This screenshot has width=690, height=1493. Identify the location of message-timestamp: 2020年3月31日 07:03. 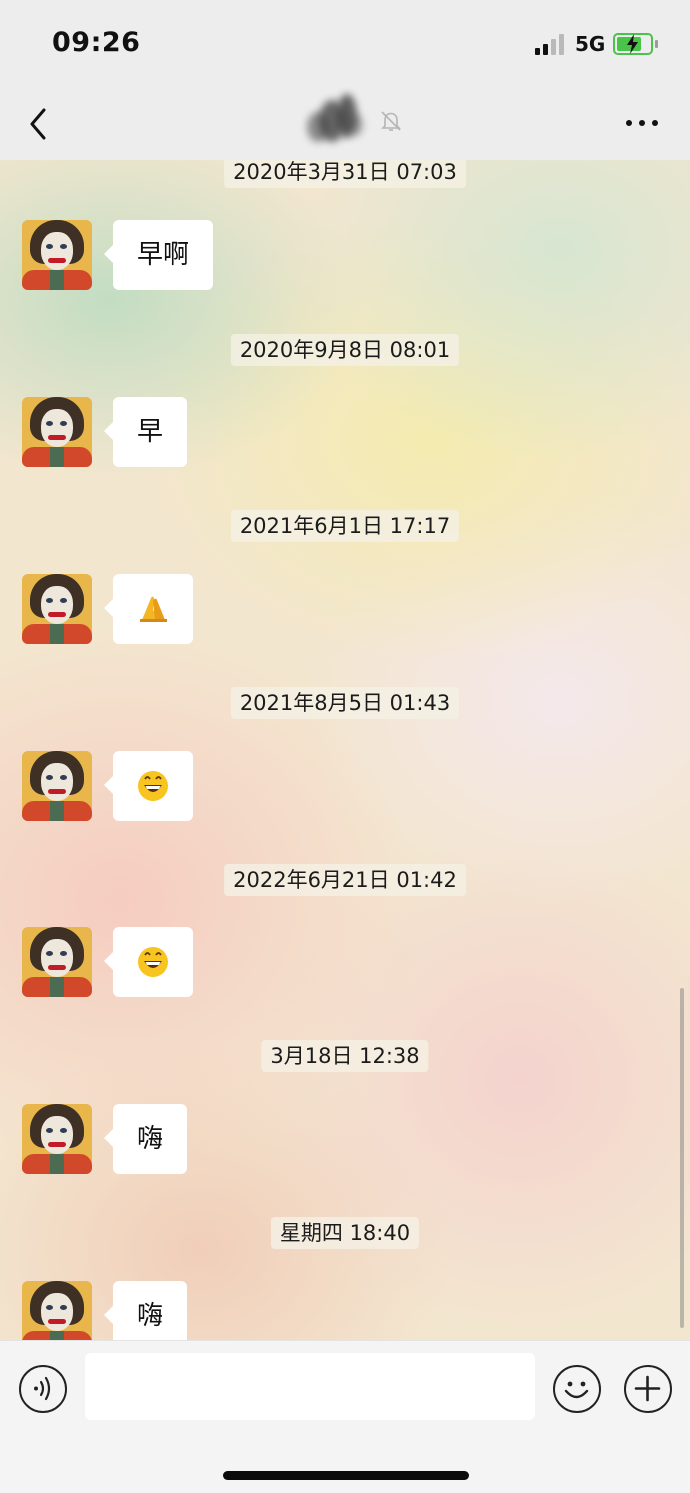
(345, 174).